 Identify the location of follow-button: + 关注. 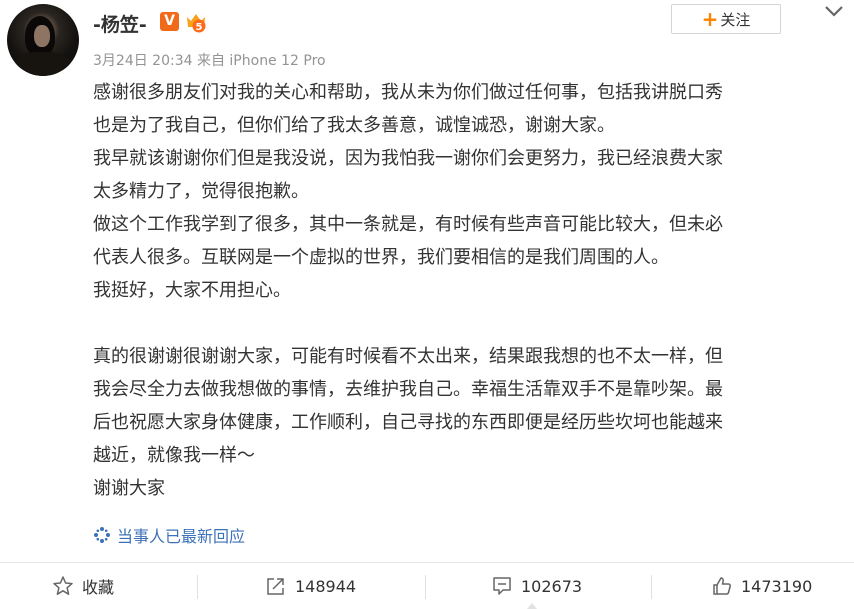
(726, 19).